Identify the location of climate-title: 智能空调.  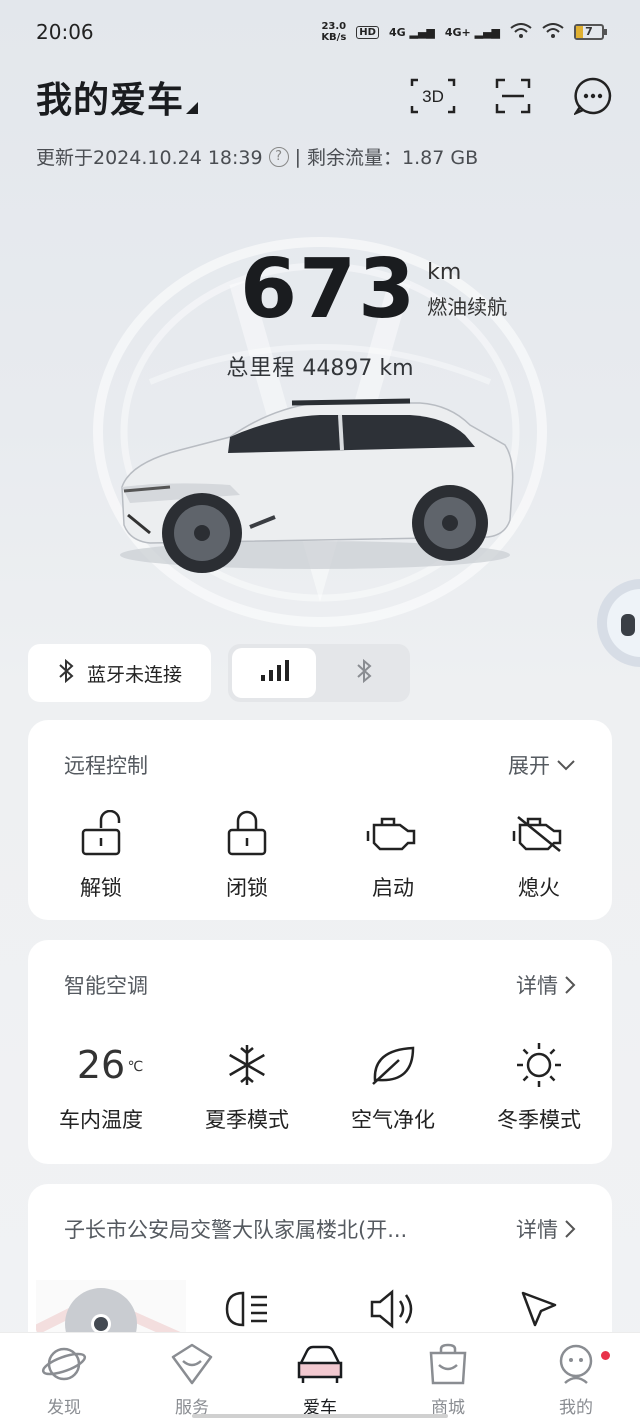
(106, 986).